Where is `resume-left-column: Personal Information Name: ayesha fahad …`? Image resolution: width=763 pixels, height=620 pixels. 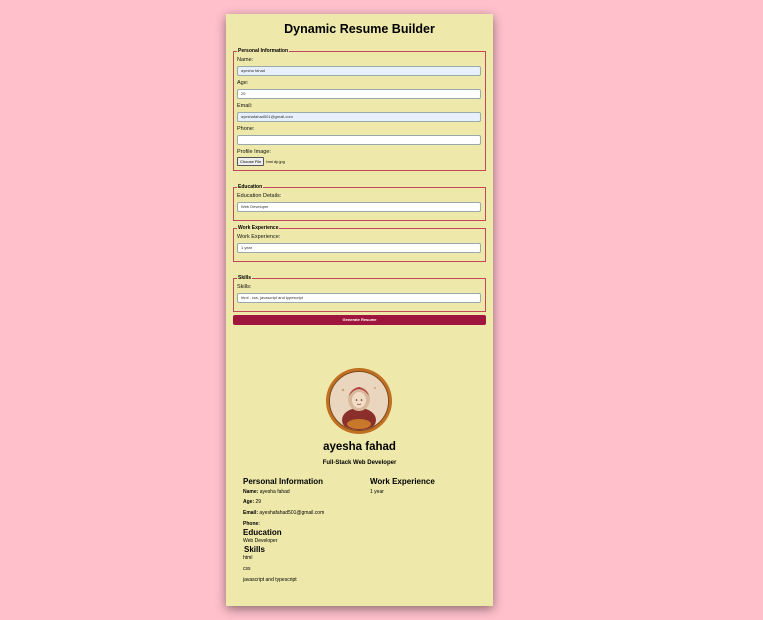
resume-left-column: Personal Information Name: ayesha fahad … is located at coordinates (303, 530).